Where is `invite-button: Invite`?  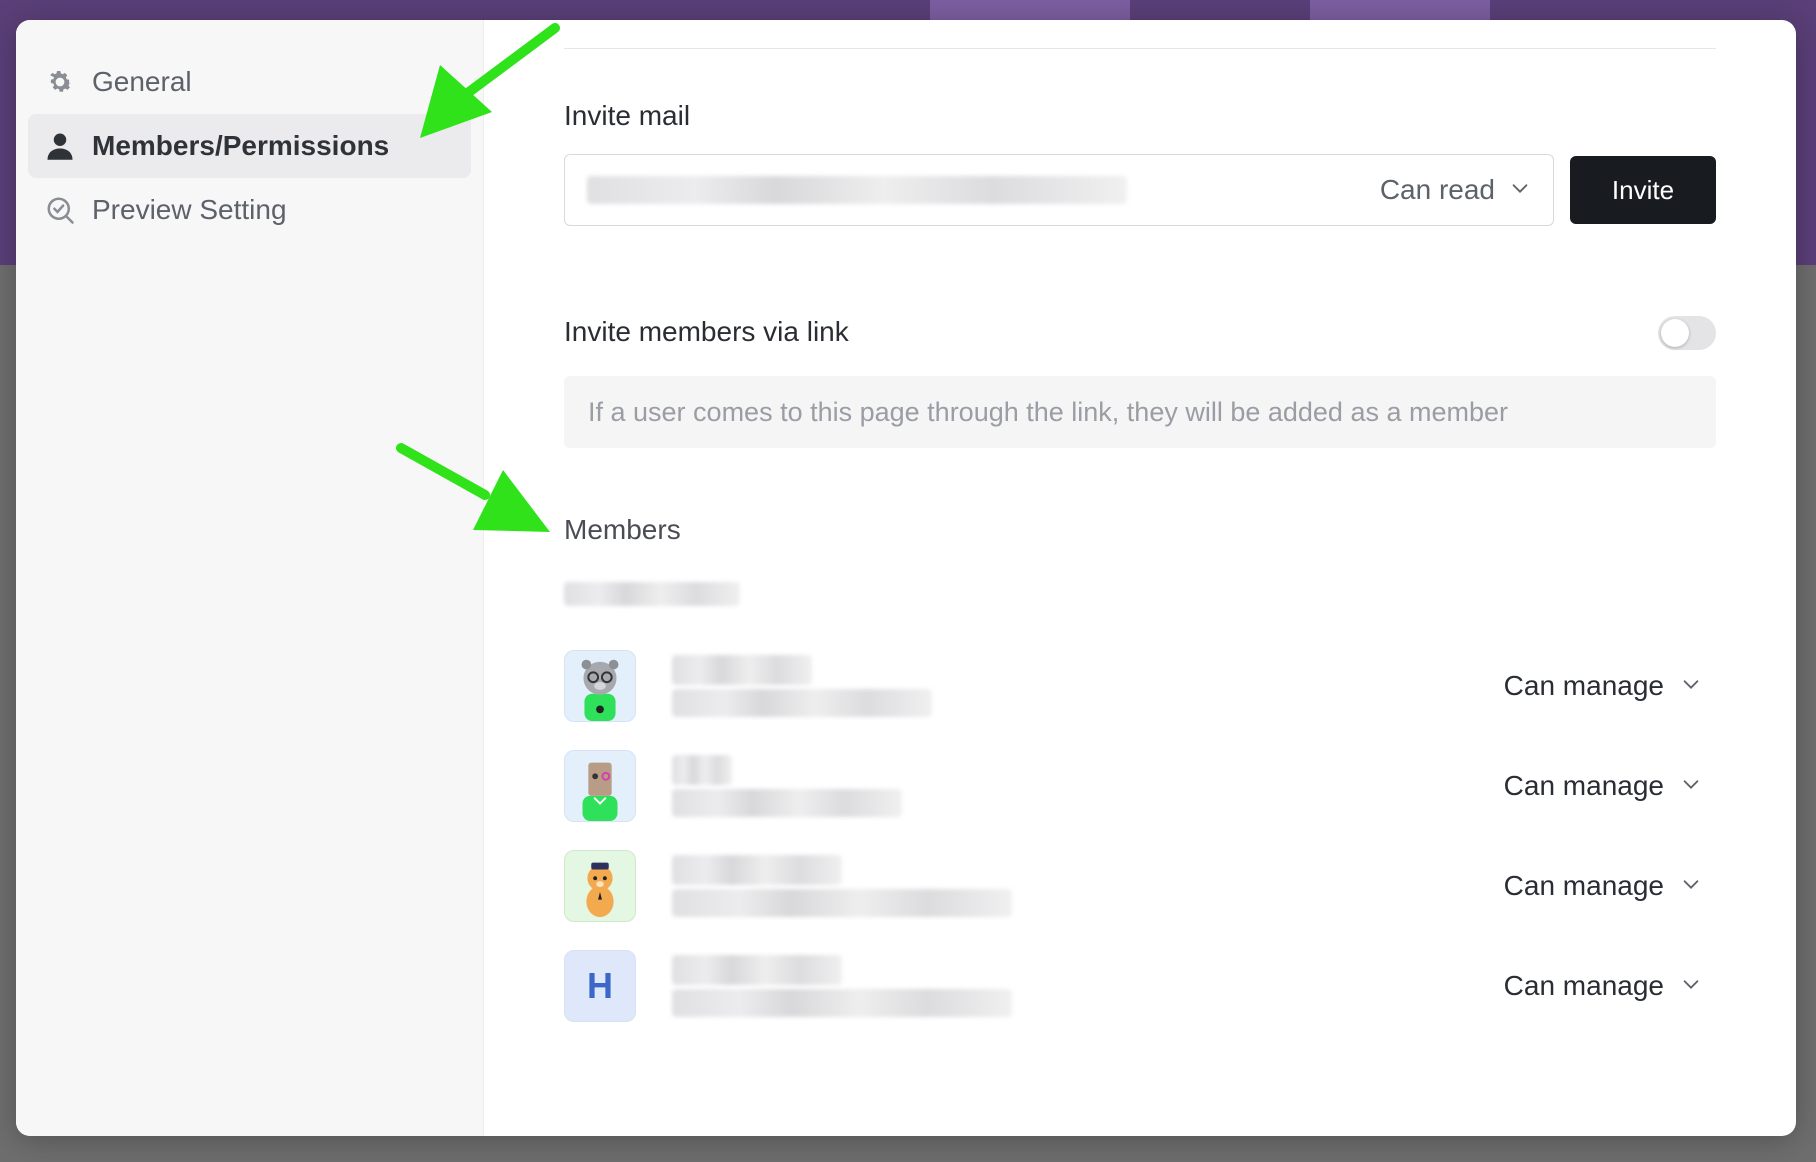 invite-button: Invite is located at coordinates (1643, 190).